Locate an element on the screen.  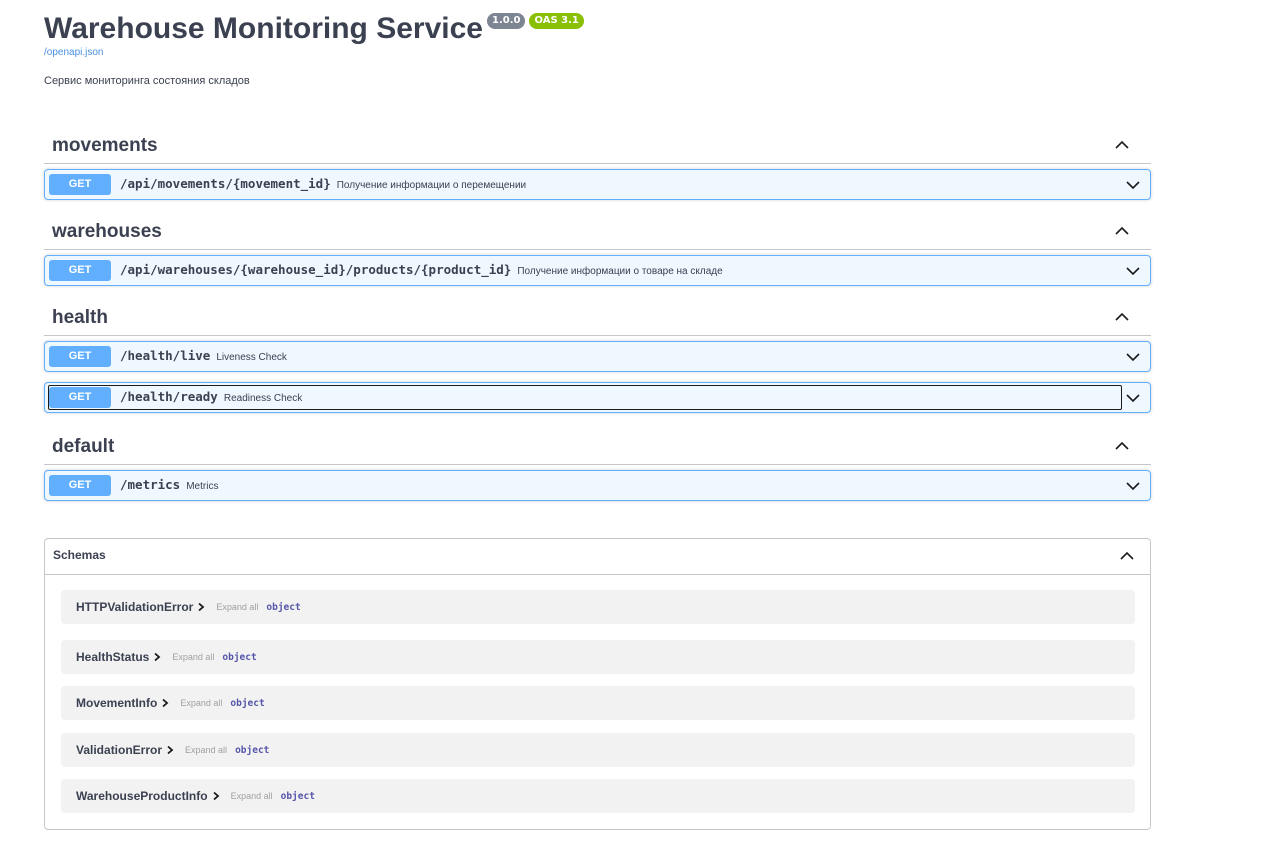
tag-name: health is located at coordinates (80, 317).